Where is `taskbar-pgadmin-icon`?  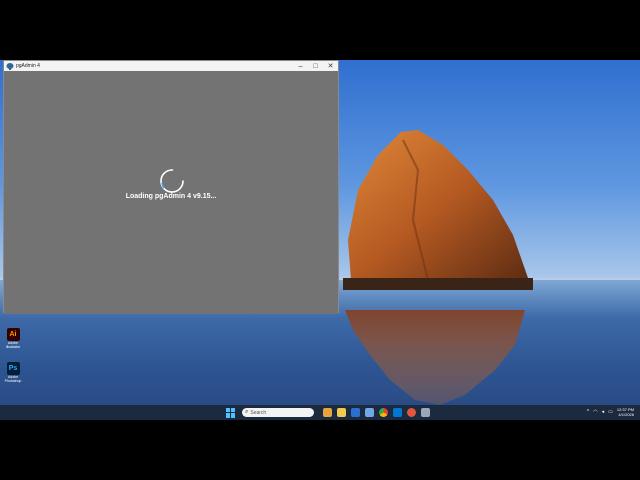 taskbar-pgadmin-icon is located at coordinates (425, 412).